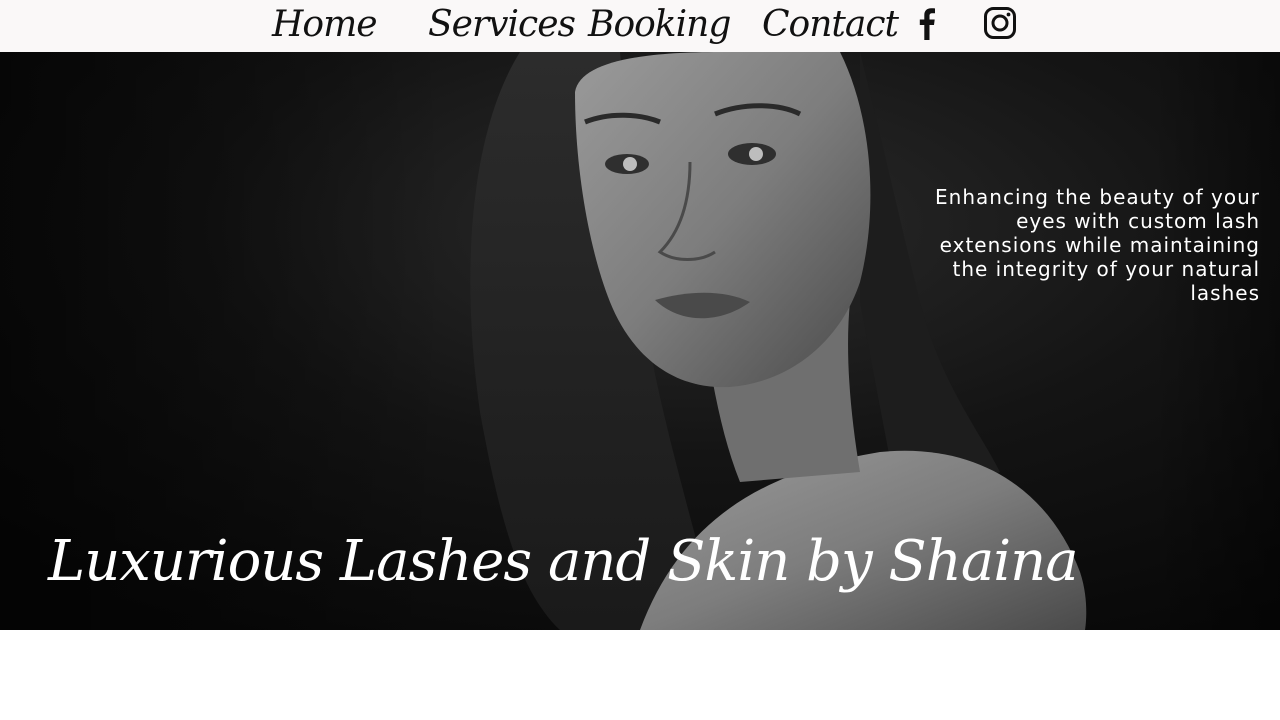  What do you see at coordinates (830, 25) in the screenshot?
I see `nav-contact-link: Contact` at bounding box center [830, 25].